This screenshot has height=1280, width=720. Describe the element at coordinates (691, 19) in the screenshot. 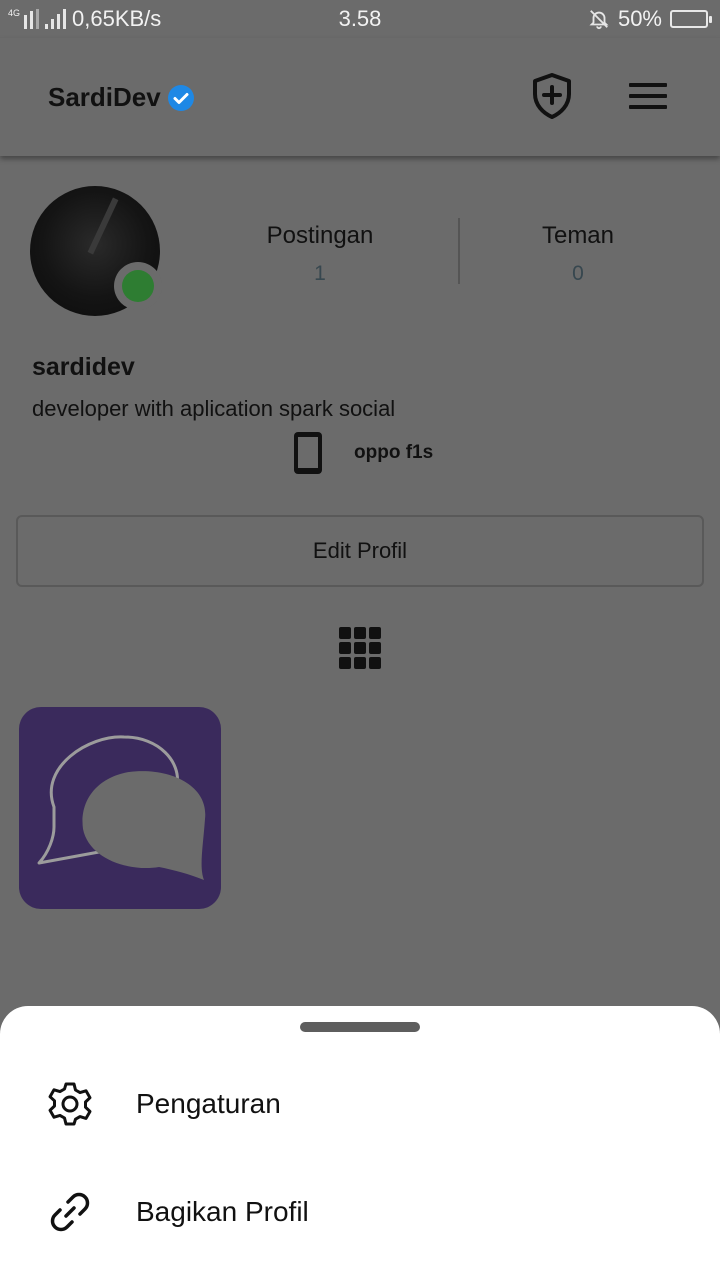

I see `battery-icon` at that location.